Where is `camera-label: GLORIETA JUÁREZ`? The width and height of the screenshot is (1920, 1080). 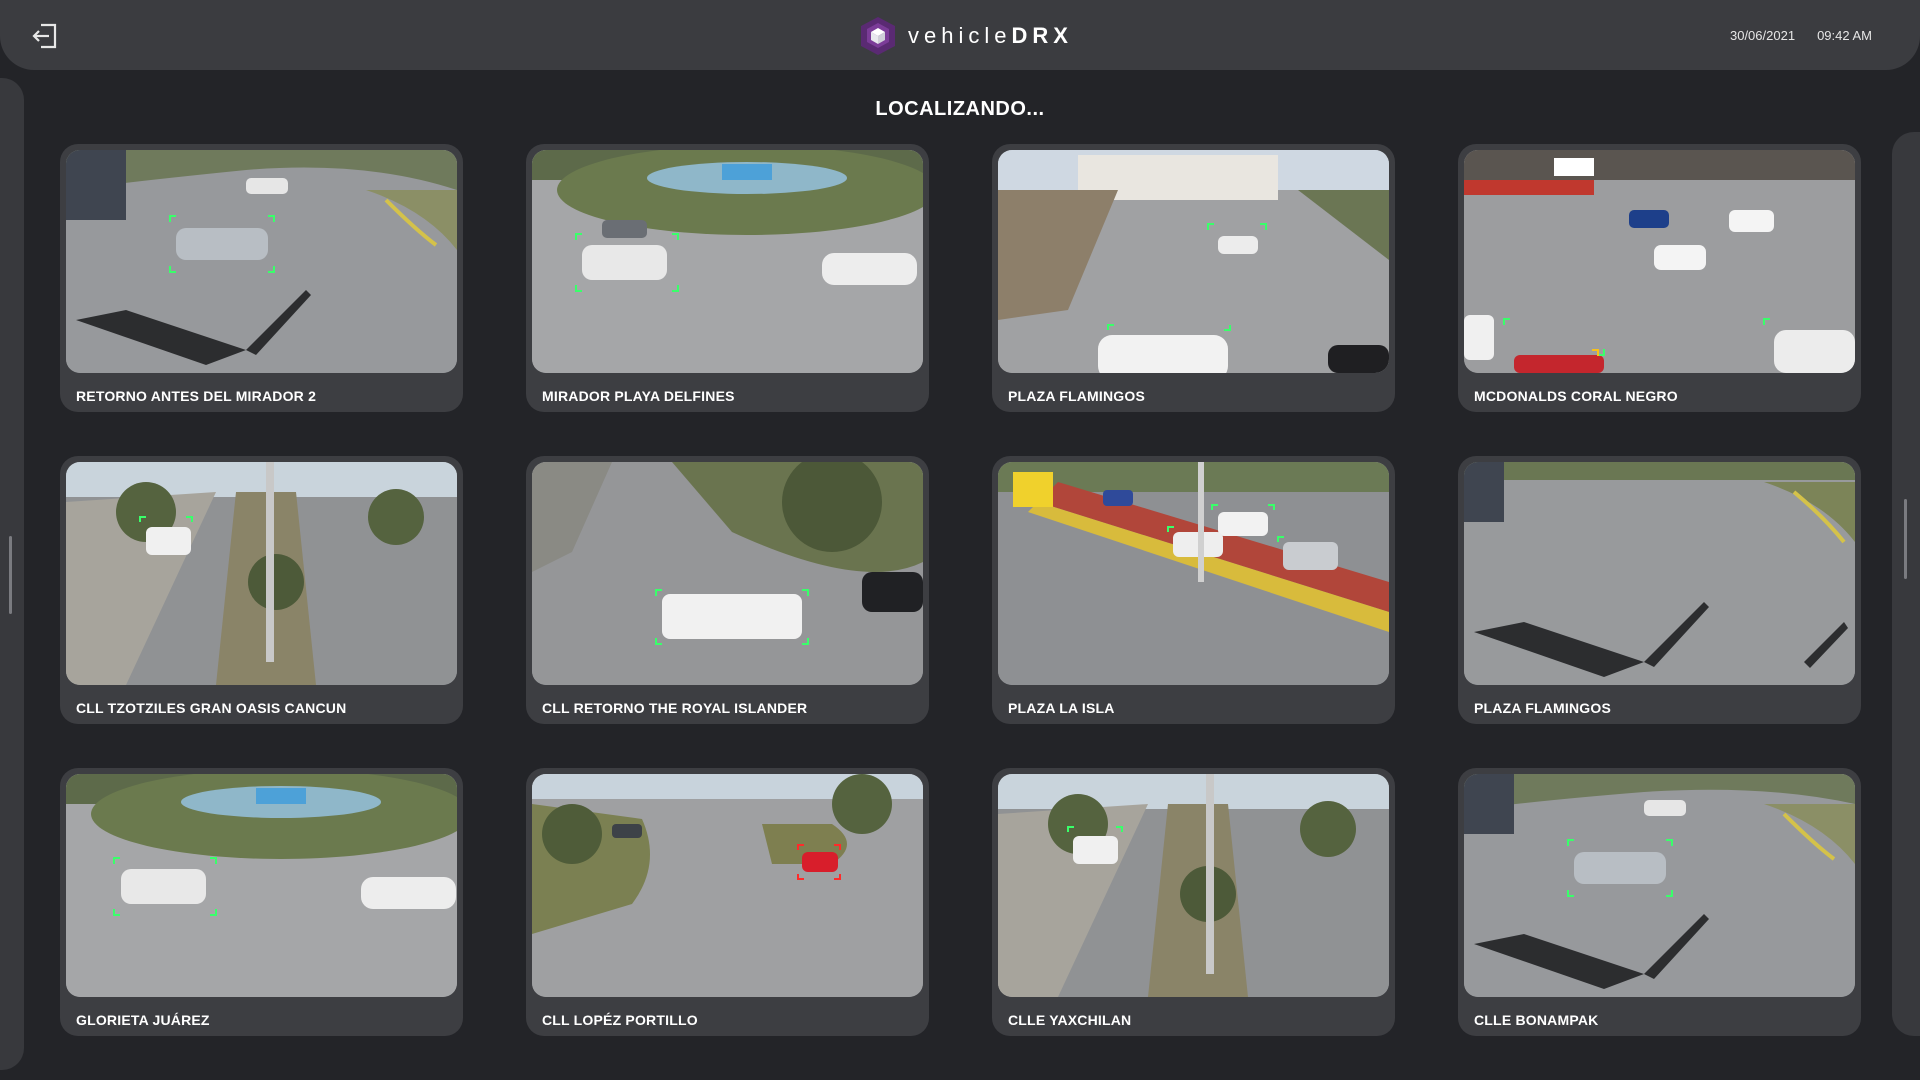
camera-label: GLORIETA JUÁREZ is located at coordinates (143, 1020).